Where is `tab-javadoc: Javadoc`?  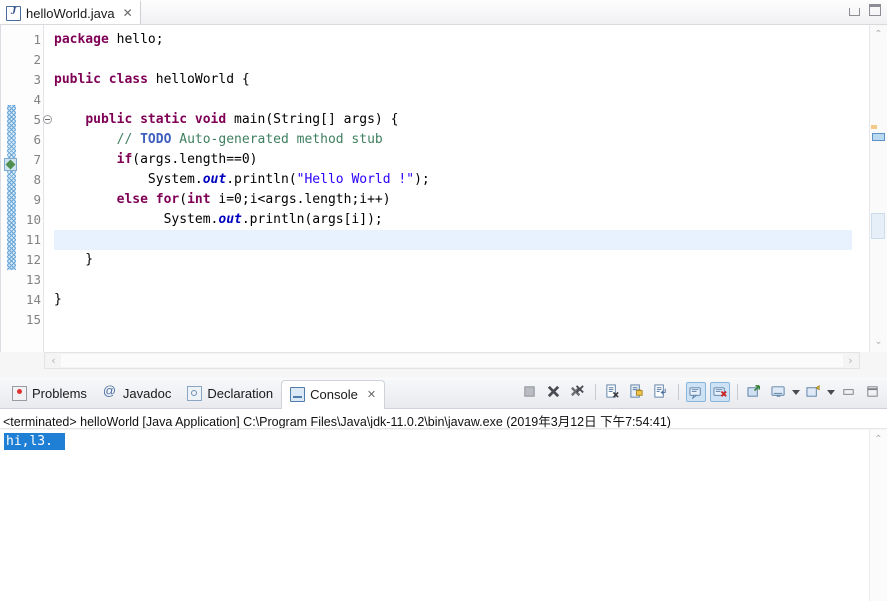
tab-javadoc: Javadoc is located at coordinates (137, 393).